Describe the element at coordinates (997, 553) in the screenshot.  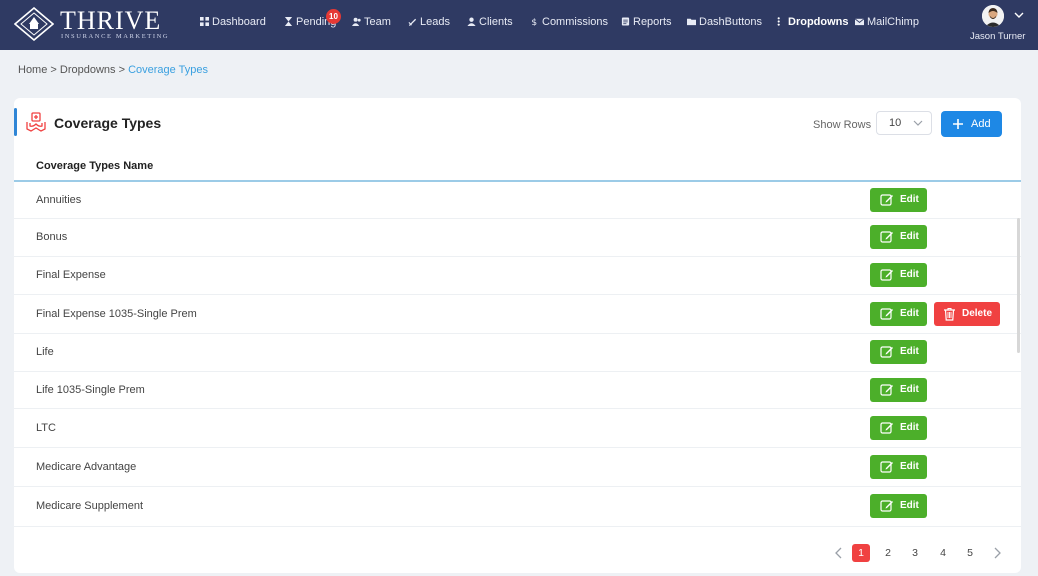
I see `chevron-right-icon` at that location.